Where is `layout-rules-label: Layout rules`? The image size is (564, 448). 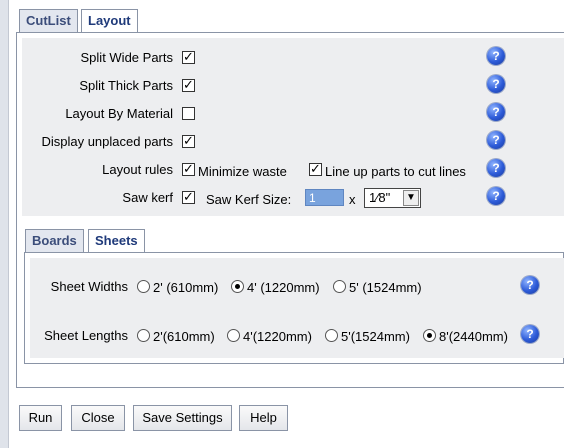
layout-rules-label: Layout rules is located at coordinates (137, 169).